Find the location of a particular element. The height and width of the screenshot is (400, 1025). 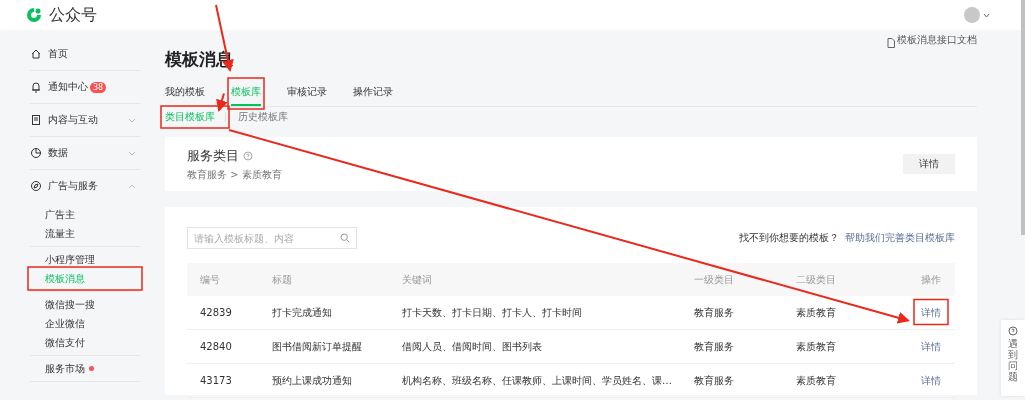

home-icon is located at coordinates (36, 54).